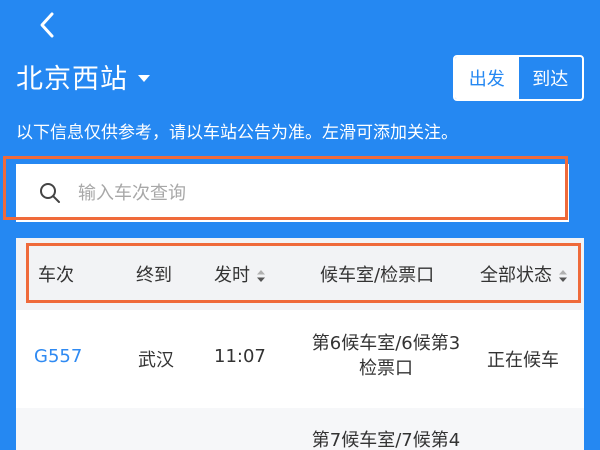 The width and height of the screenshot is (600, 450). What do you see at coordinates (386, 368) in the screenshot?
I see `waiting-gate-line2: 检票口` at bounding box center [386, 368].